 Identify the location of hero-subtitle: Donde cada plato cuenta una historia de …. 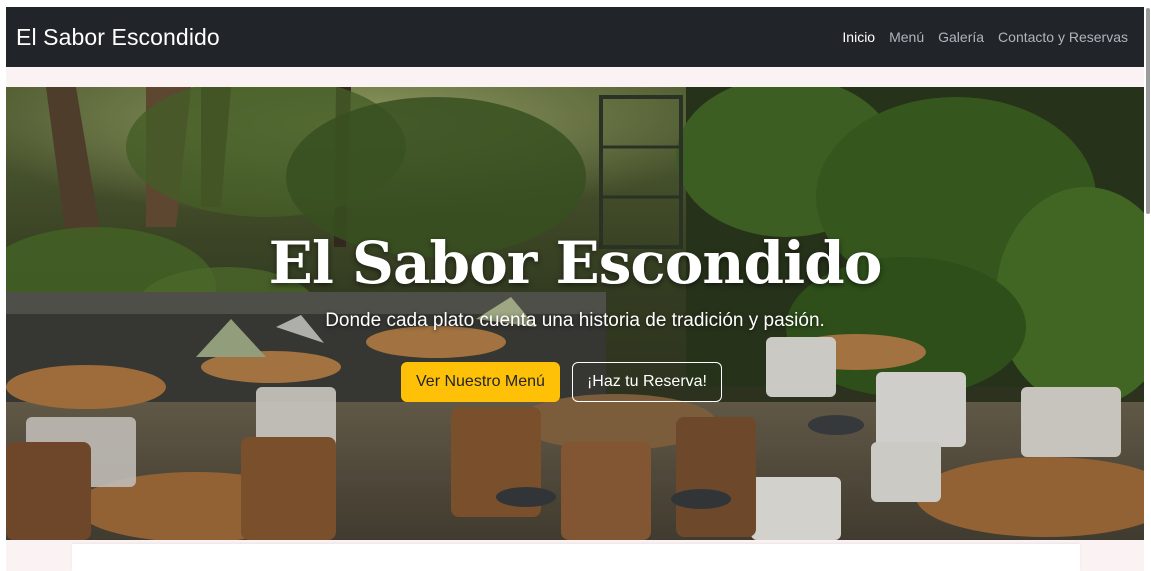
(575, 320).